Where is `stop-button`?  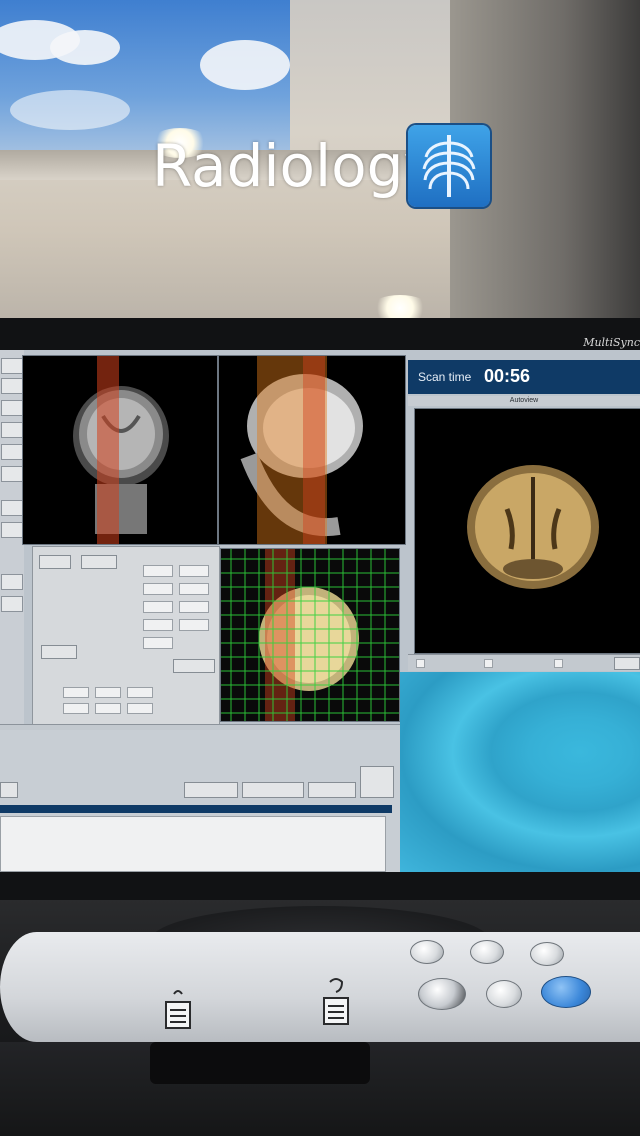 stop-button is located at coordinates (442, 994).